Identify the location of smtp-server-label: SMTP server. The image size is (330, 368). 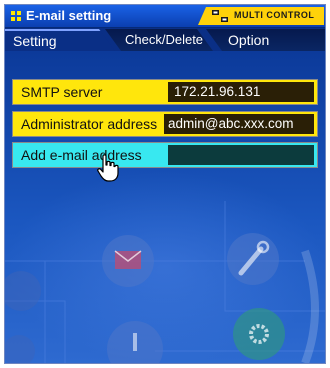
(62, 92).